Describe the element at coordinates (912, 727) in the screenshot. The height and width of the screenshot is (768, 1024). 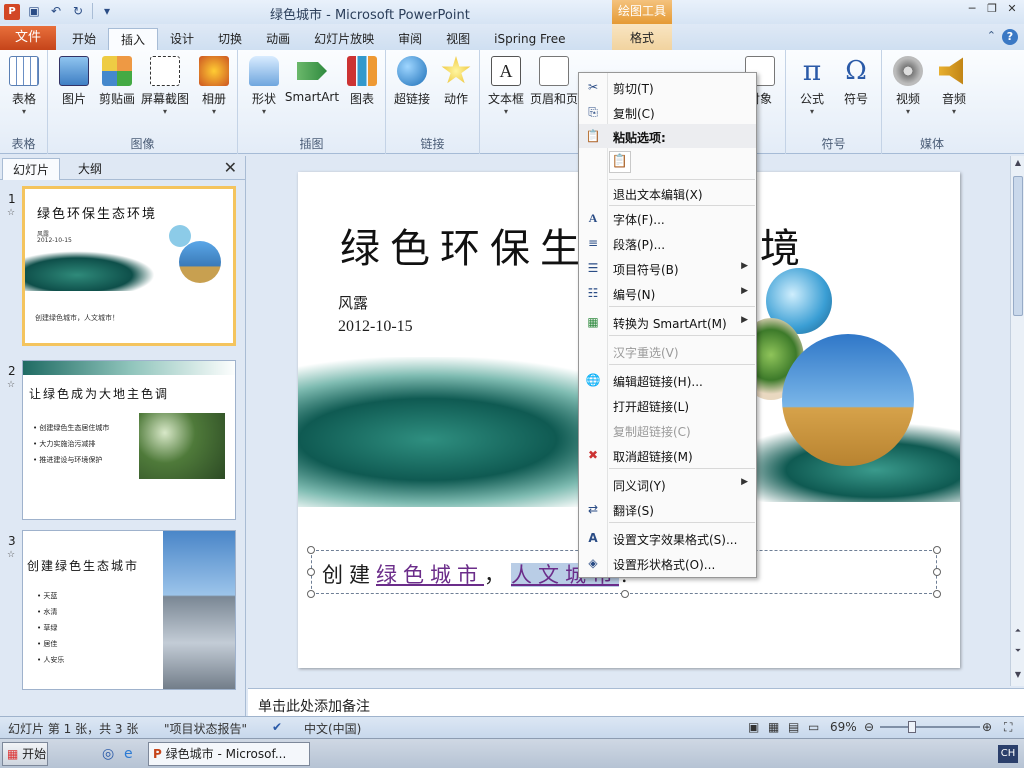
I see `zoom-slider-knob` at that location.